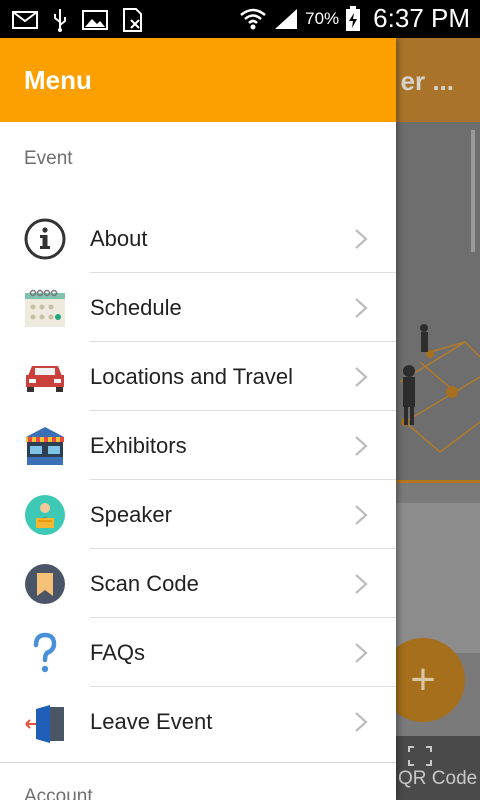  I want to click on battery-charging-icon, so click(353, 18).